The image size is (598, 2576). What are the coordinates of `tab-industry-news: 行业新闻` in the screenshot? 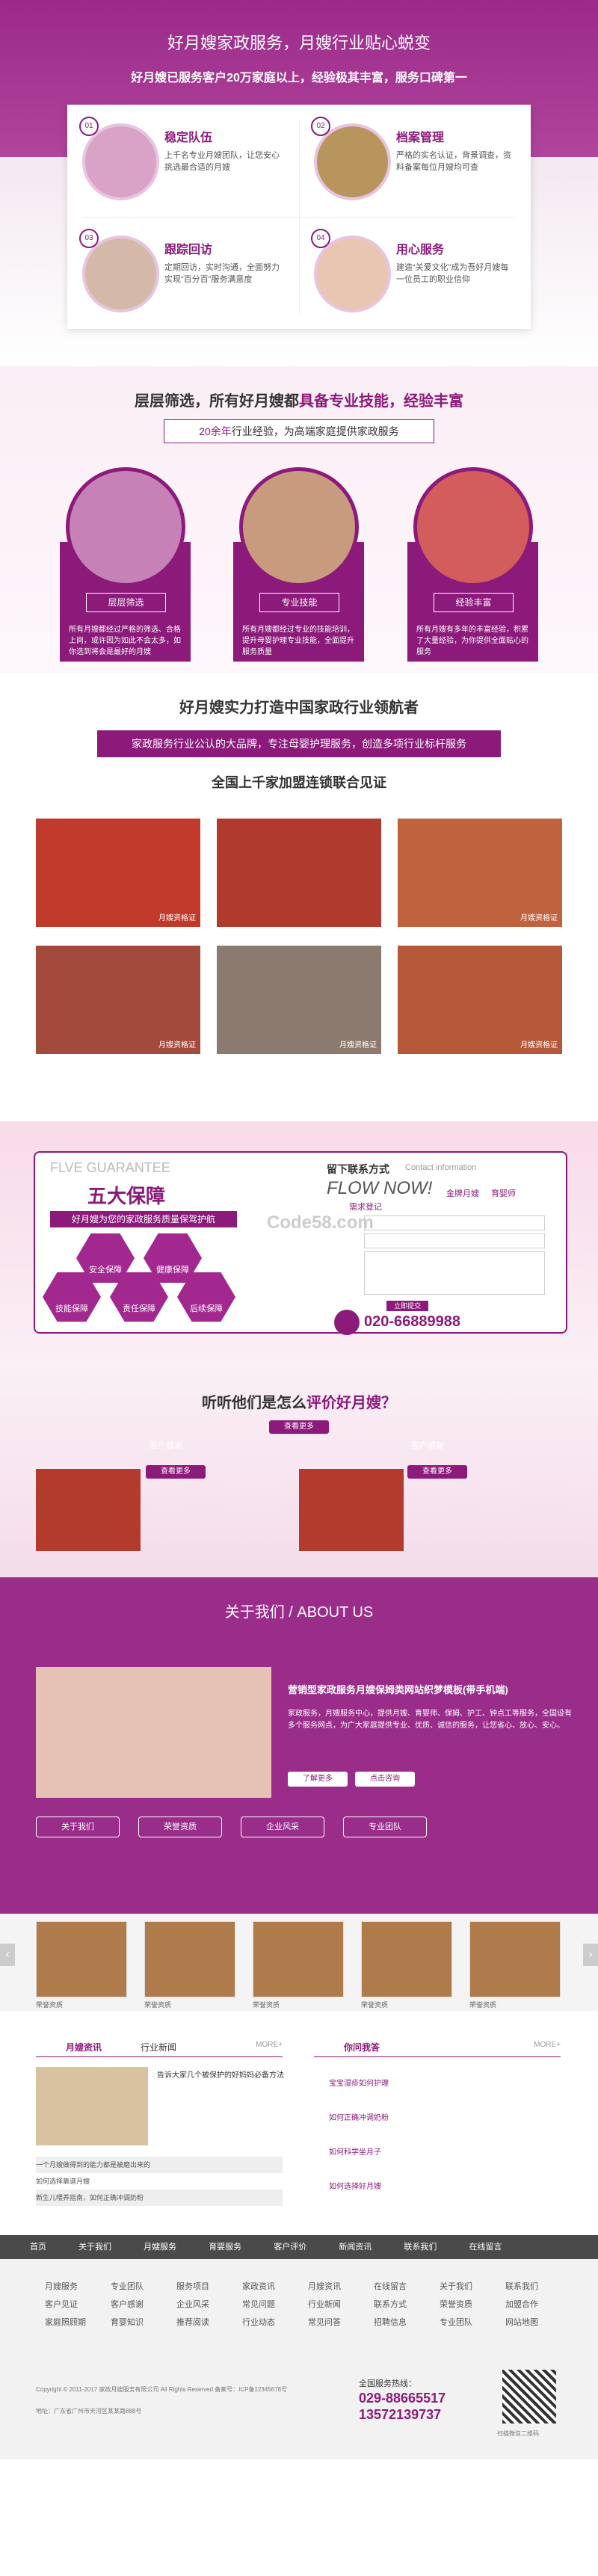 It's located at (158, 2047).